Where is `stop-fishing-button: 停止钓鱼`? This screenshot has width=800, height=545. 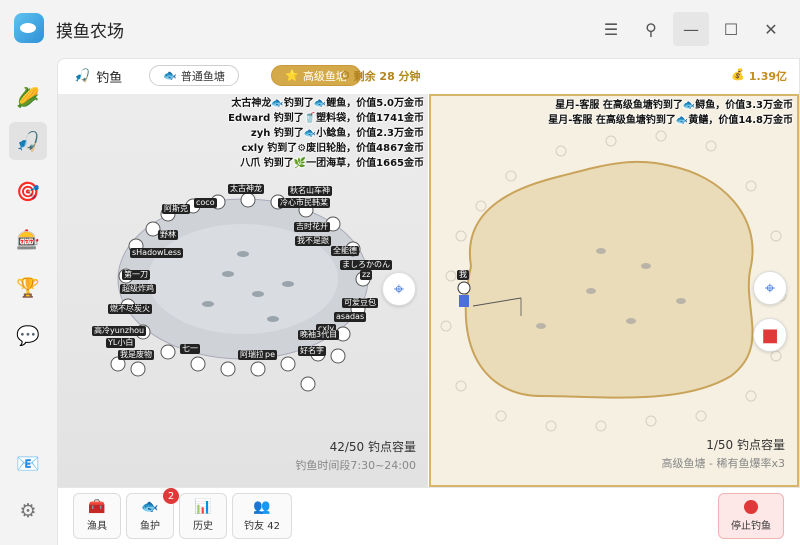 stop-fishing-button: 停止钓鱼 is located at coordinates (751, 516).